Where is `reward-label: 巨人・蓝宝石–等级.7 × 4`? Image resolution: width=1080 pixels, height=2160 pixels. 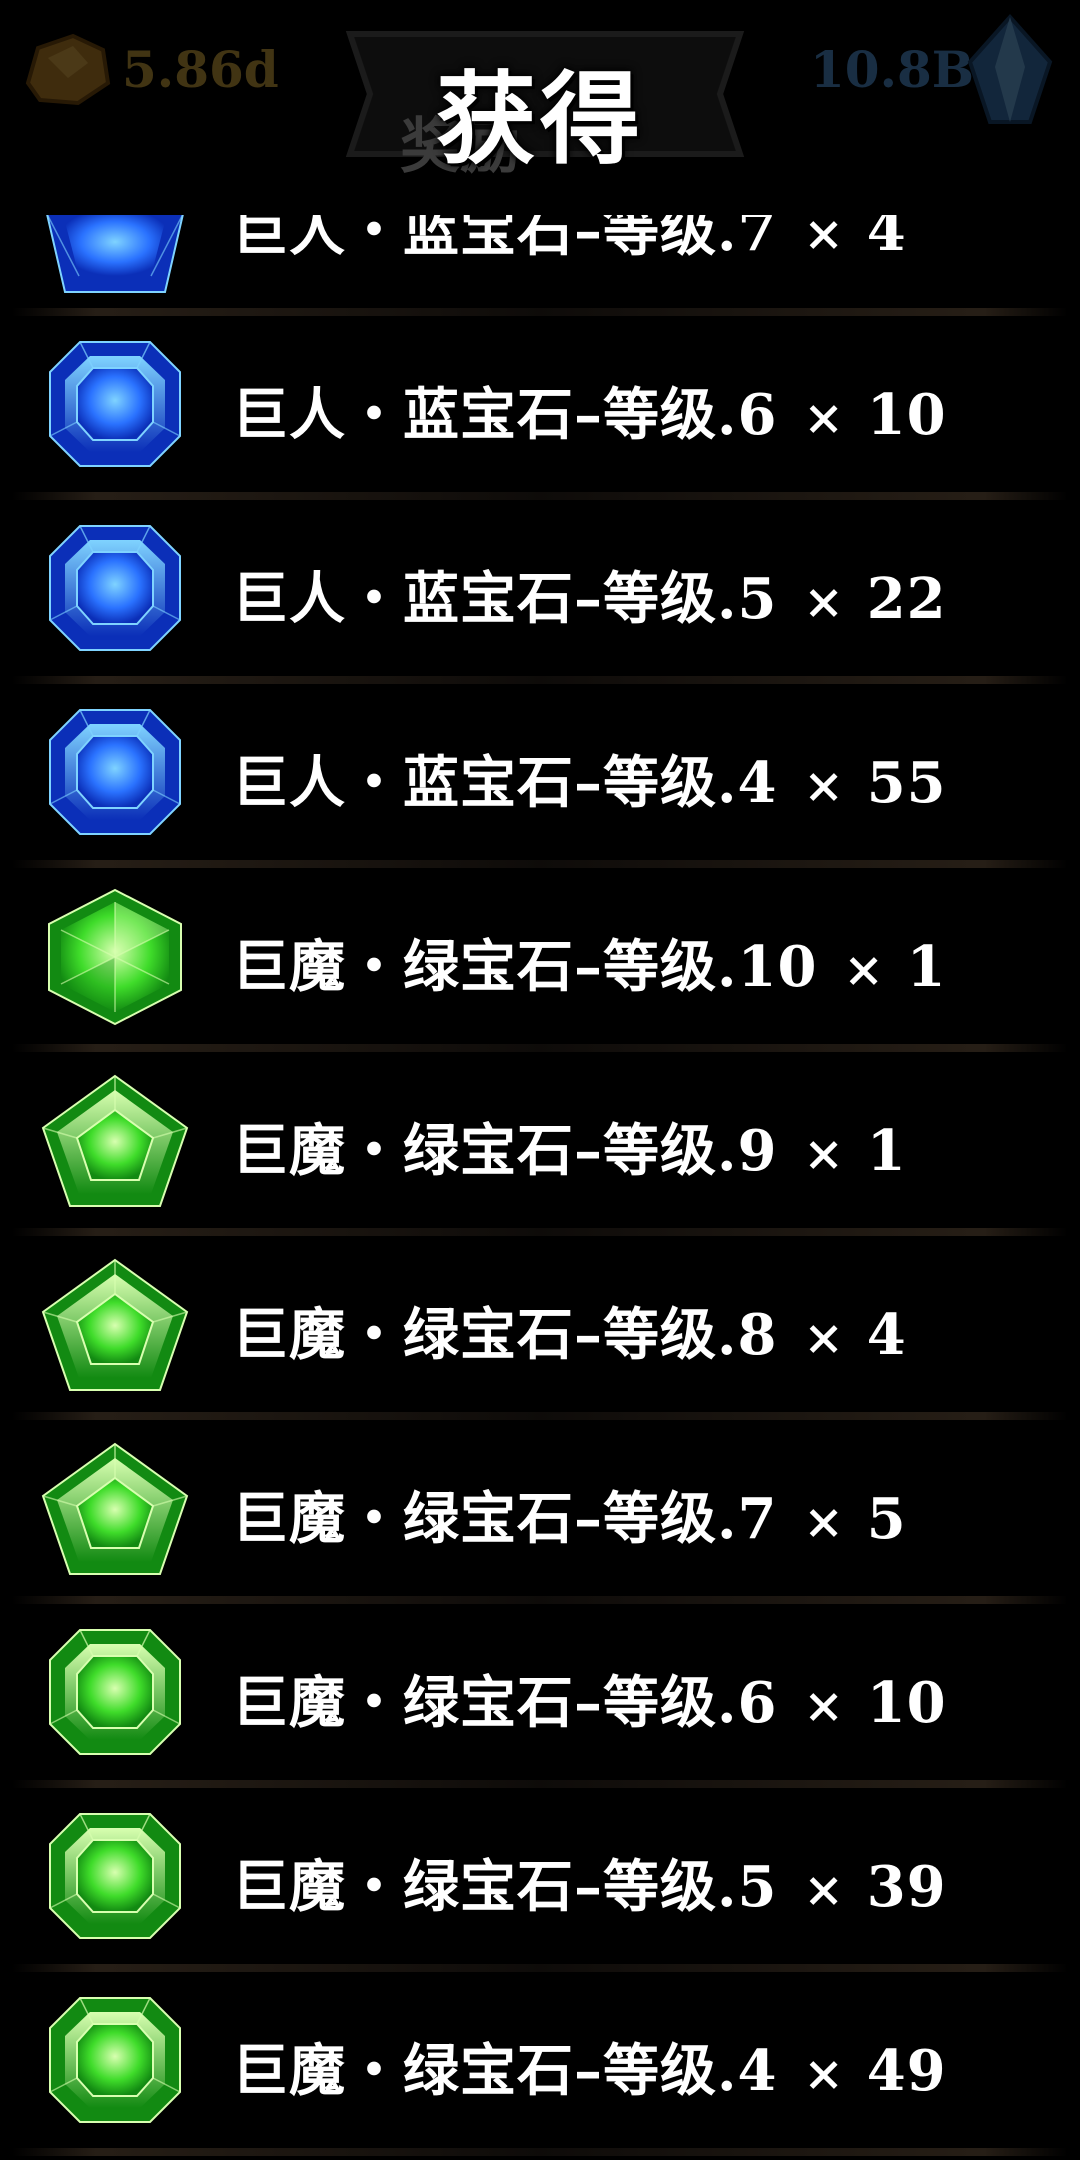 reward-label: 巨人・蓝宝石–等级.7 × 4 is located at coordinates (569, 241).